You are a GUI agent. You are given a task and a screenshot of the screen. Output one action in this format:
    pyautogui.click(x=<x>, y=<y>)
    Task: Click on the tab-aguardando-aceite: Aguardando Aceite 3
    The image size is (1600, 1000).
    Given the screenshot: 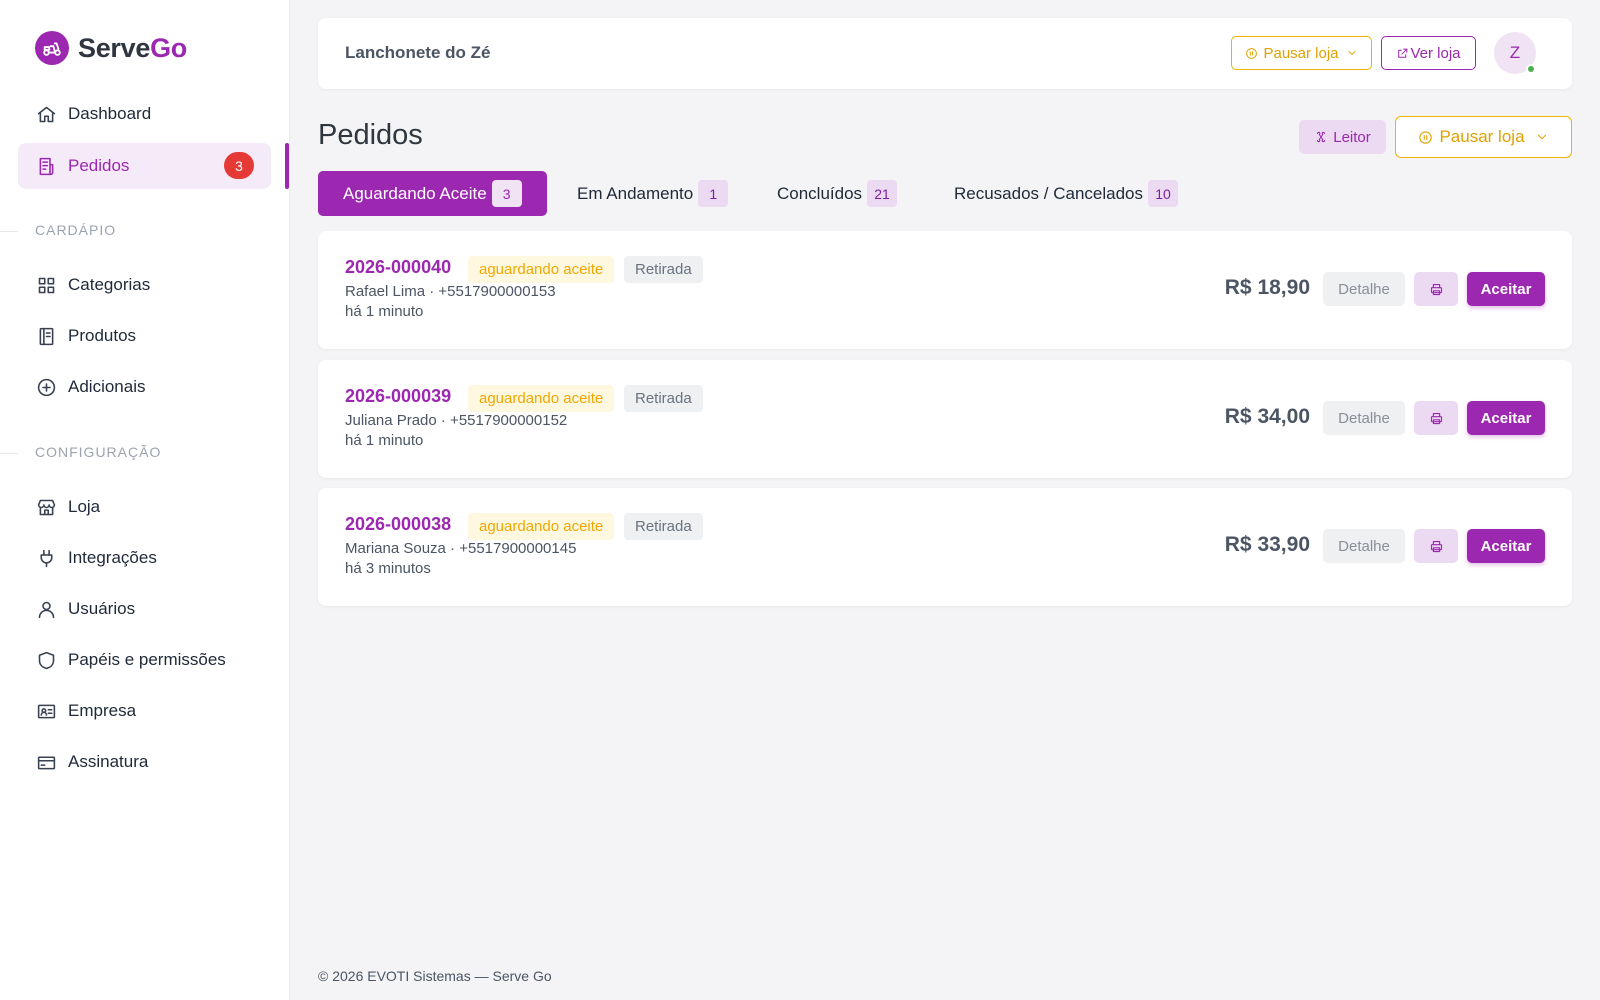 What is the action you would take?
    pyautogui.click(x=432, y=193)
    